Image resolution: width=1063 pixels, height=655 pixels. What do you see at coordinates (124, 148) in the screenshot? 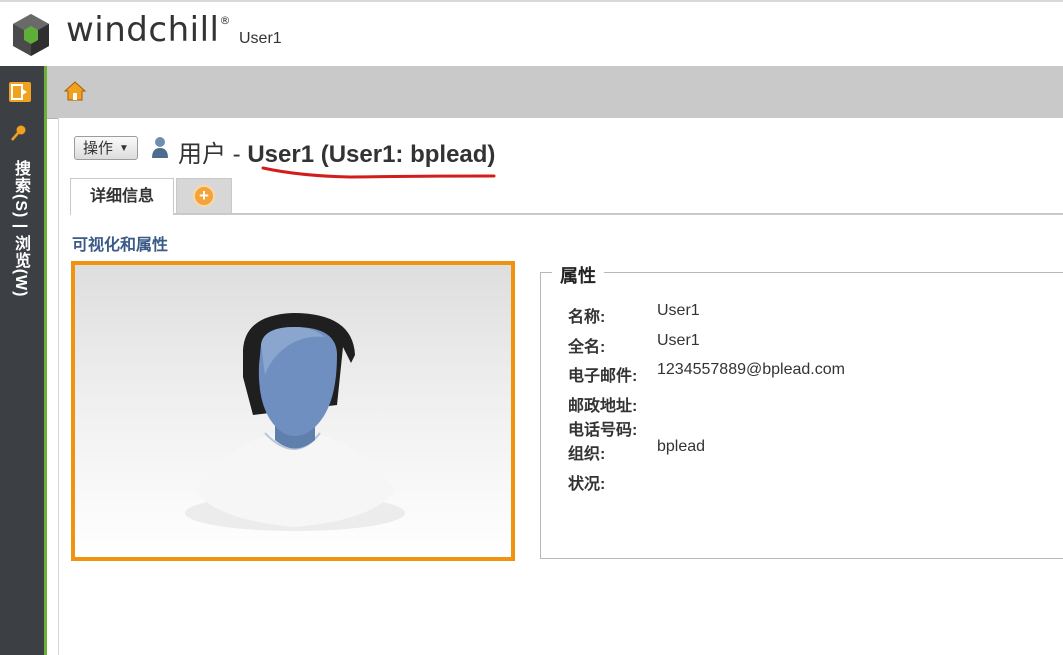
I see `chevron-down-icon: ▼` at bounding box center [124, 148].